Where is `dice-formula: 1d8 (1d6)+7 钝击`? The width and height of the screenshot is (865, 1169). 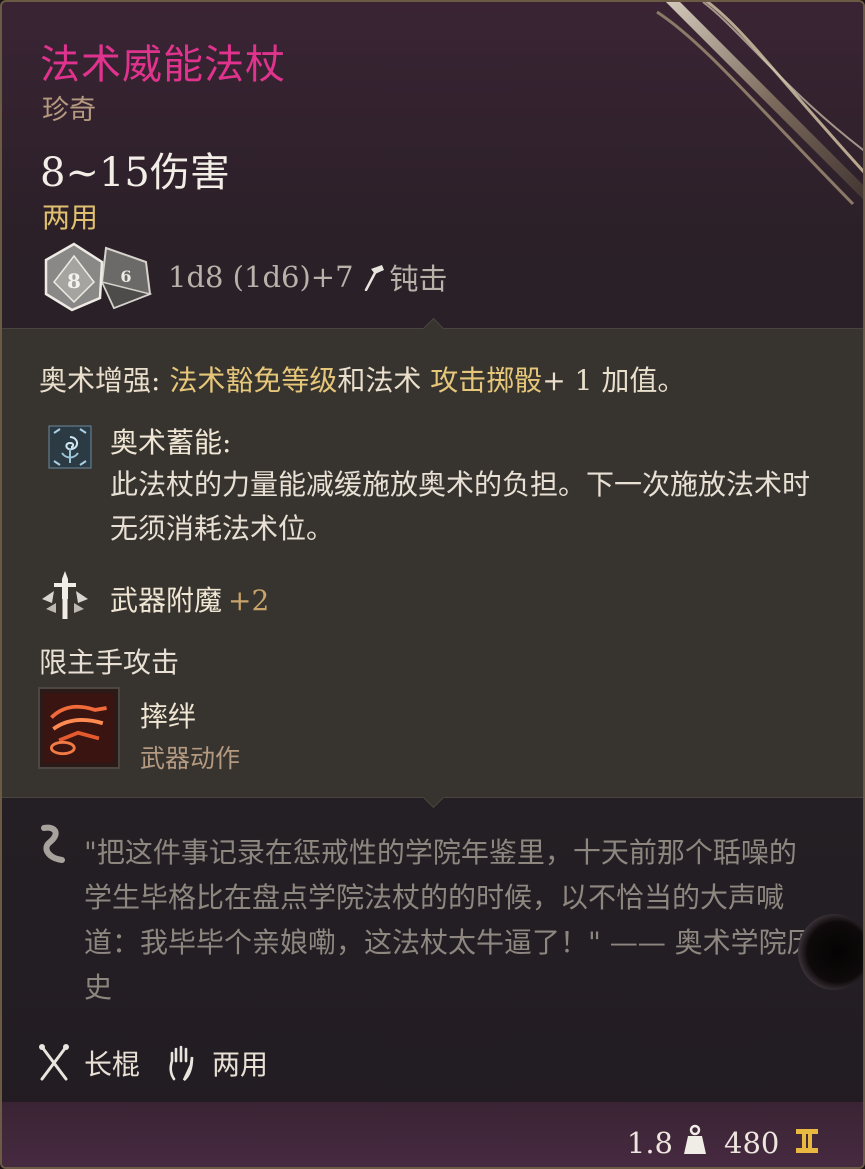
dice-formula: 1d8 (1d6)+7 钝击 is located at coordinates (308, 277).